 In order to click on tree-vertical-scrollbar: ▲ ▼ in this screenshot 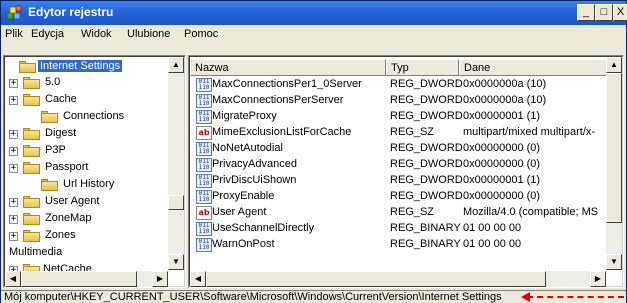, I will do `click(176, 163)`.